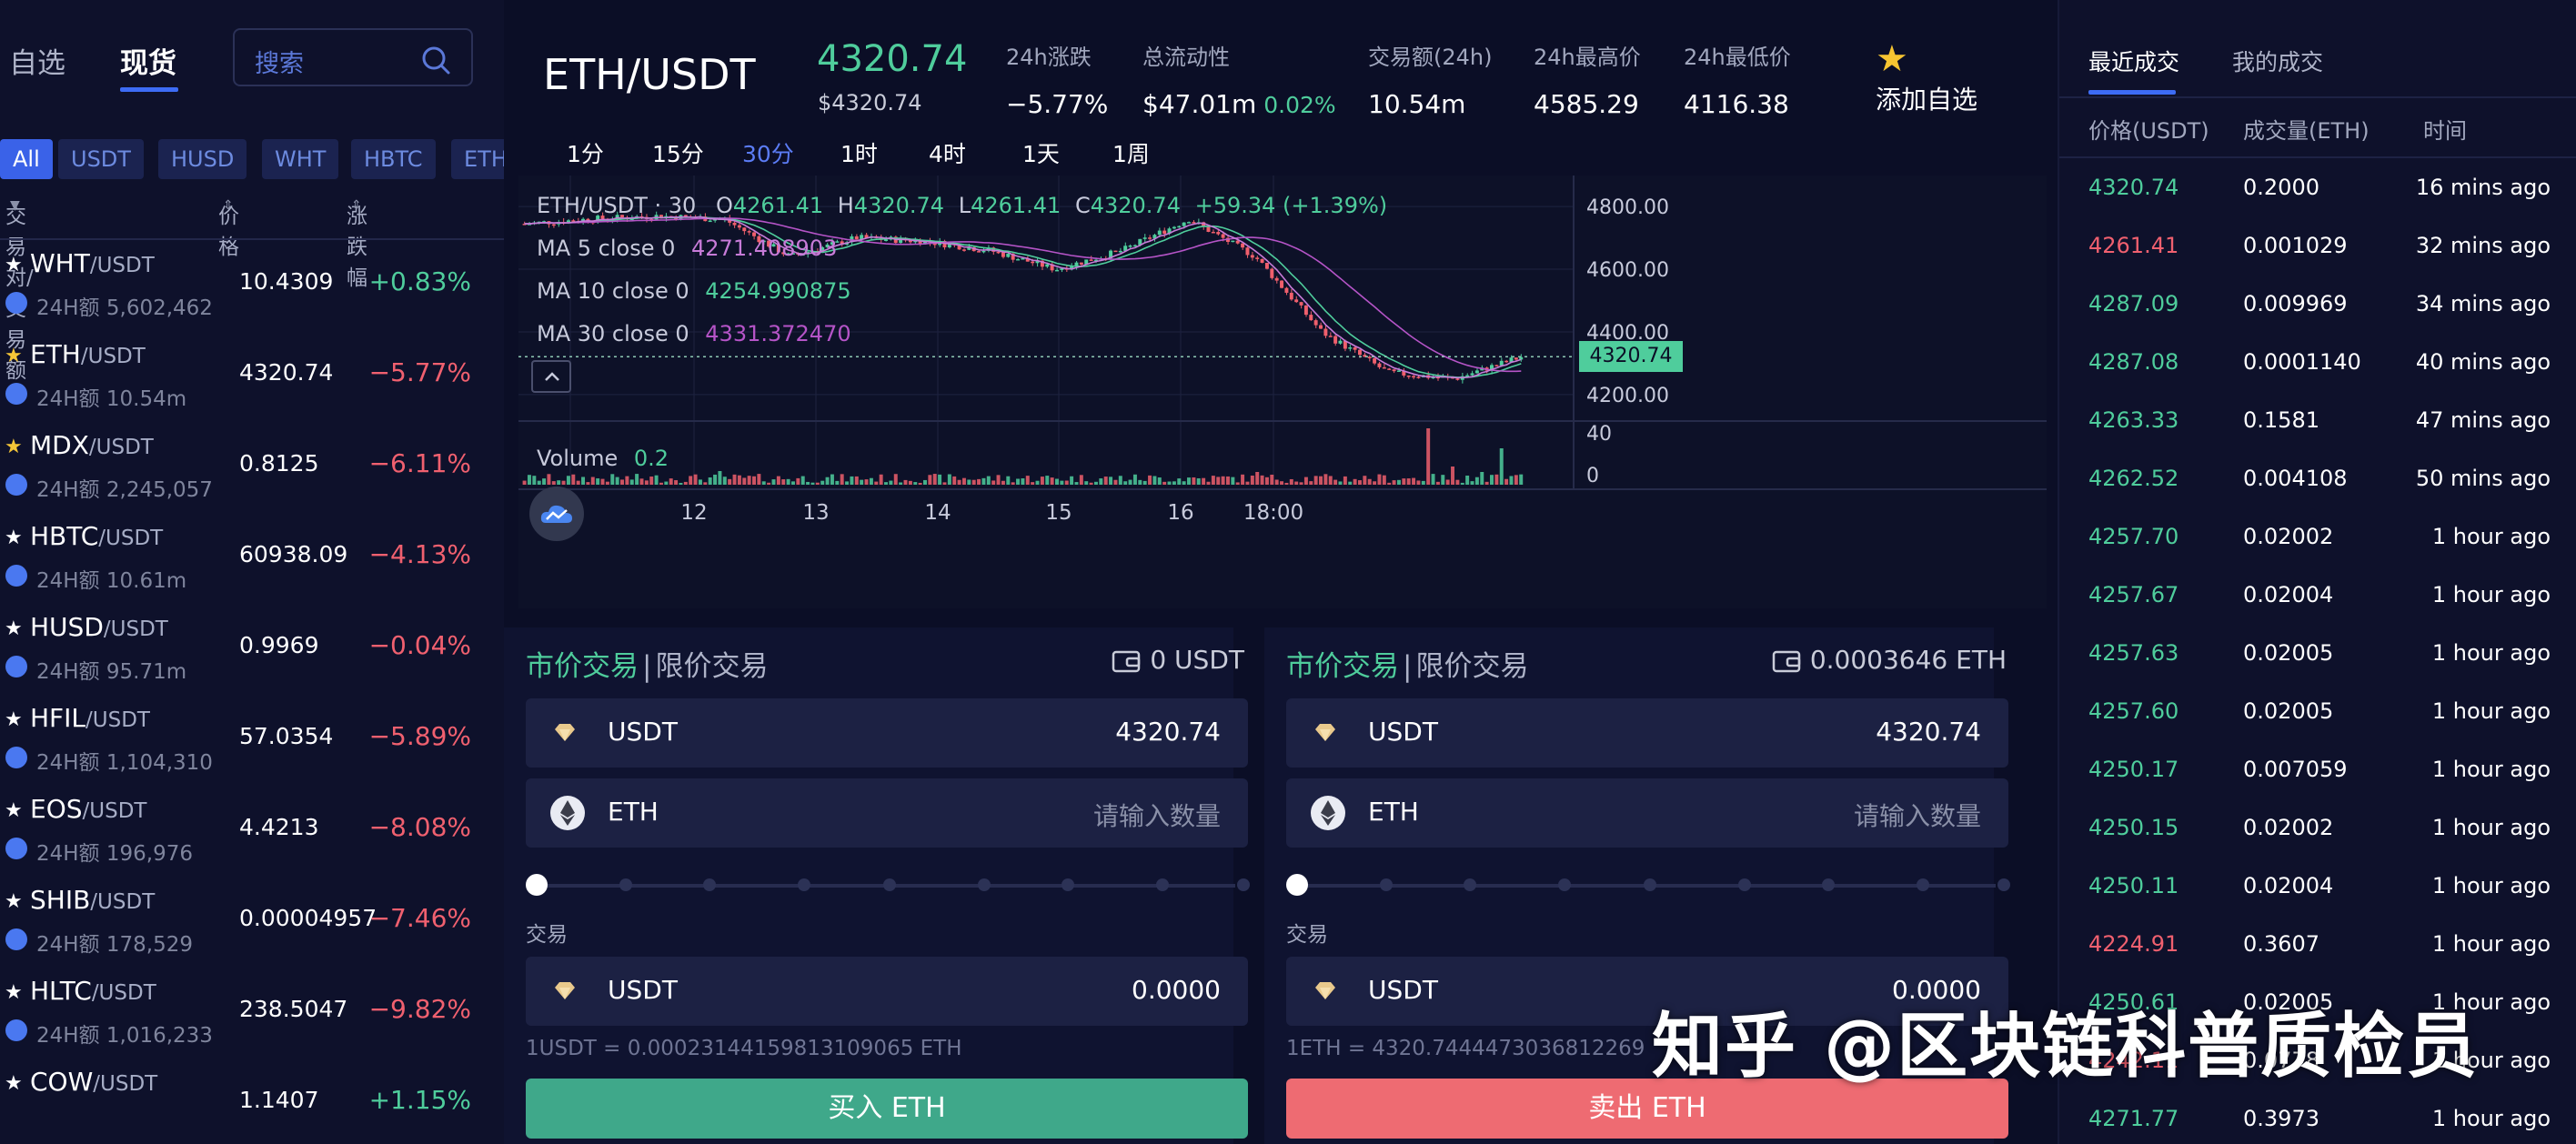 Image resolution: width=2576 pixels, height=1144 pixels. What do you see at coordinates (113, 356) in the screenshot?
I see `quote-symbol: /USDT` at bounding box center [113, 356].